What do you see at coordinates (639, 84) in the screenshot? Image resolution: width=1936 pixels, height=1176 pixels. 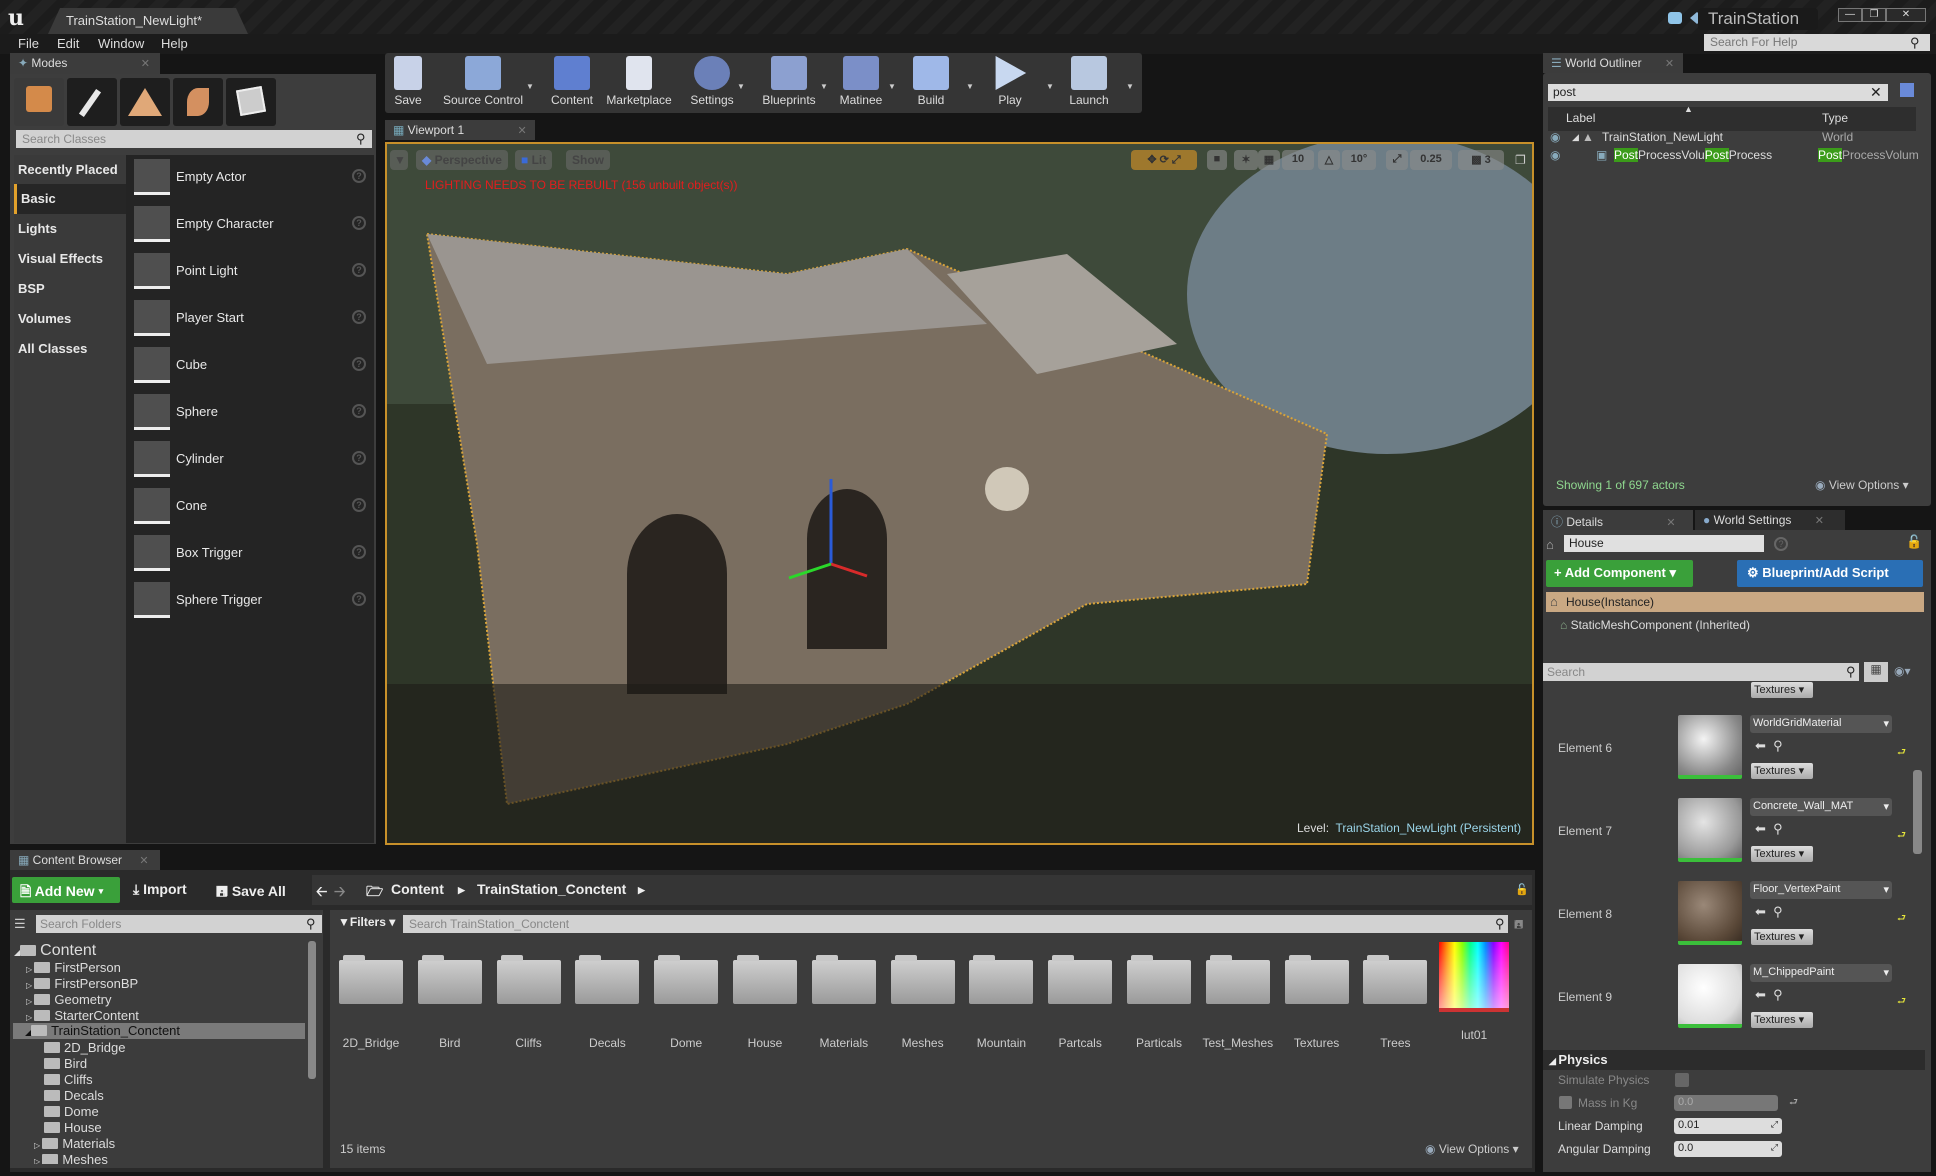 I see `toolbar-marketplace-button: Marketplace` at bounding box center [639, 84].